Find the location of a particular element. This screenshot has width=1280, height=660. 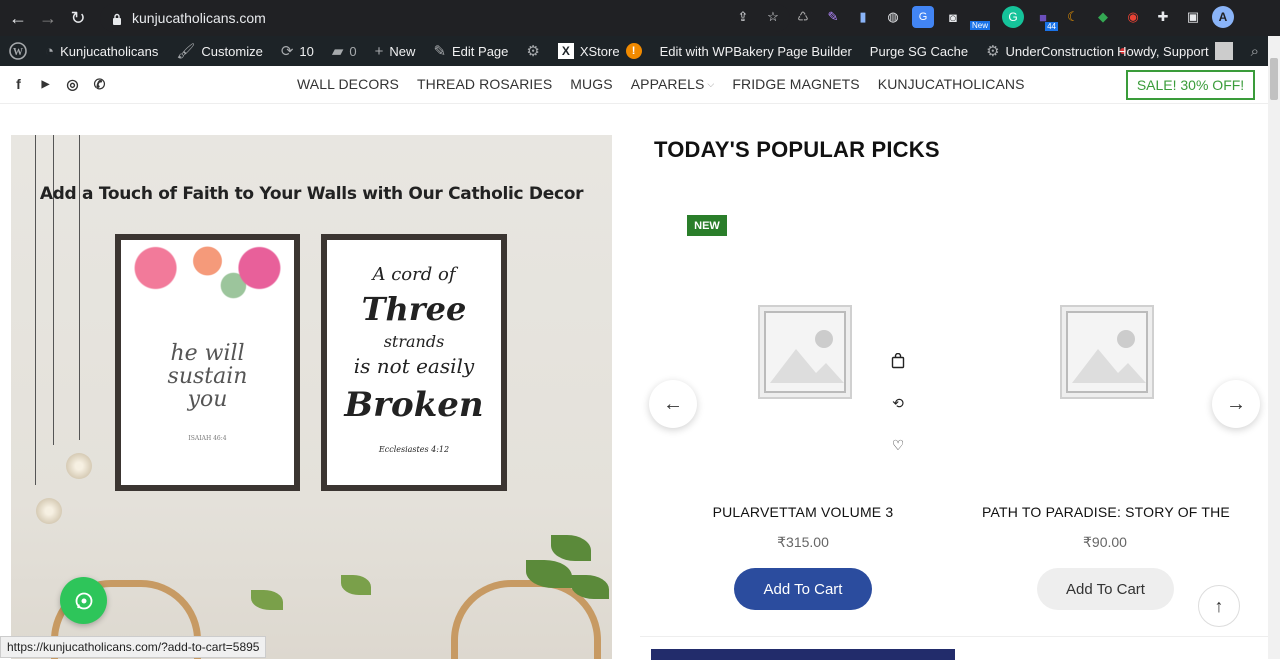

extension-translate-icon: G is located at coordinates (923, 17).